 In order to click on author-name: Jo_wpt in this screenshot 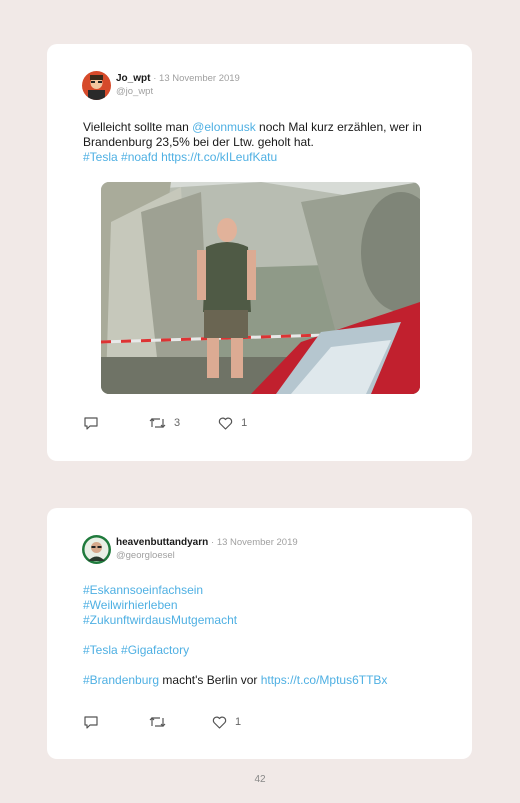, I will do `click(133, 78)`.